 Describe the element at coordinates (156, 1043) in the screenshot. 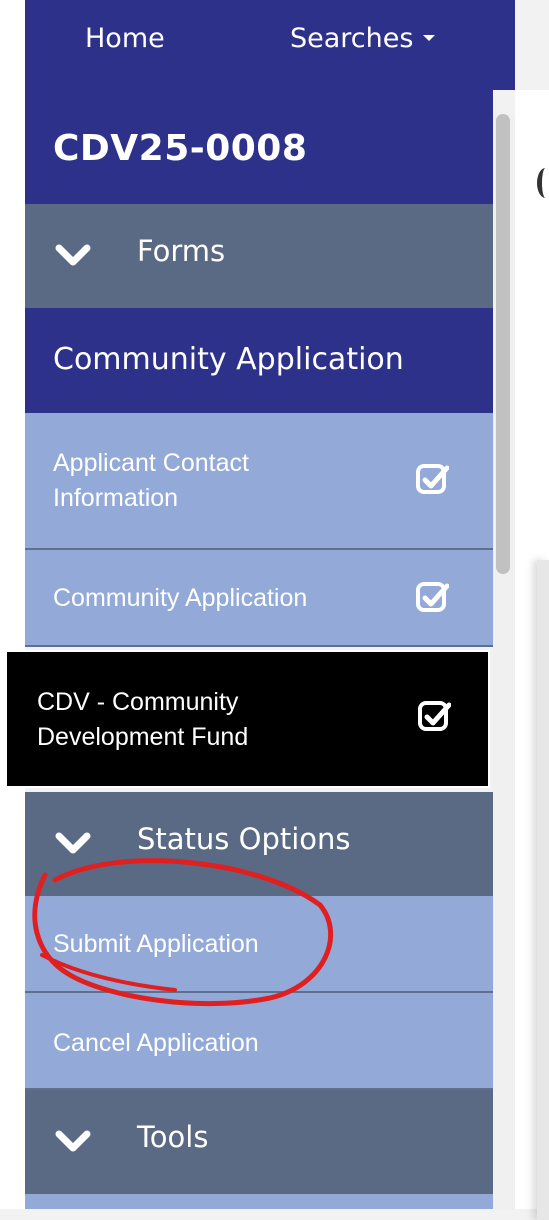

I see `status-item-label: Cancel Application` at that location.